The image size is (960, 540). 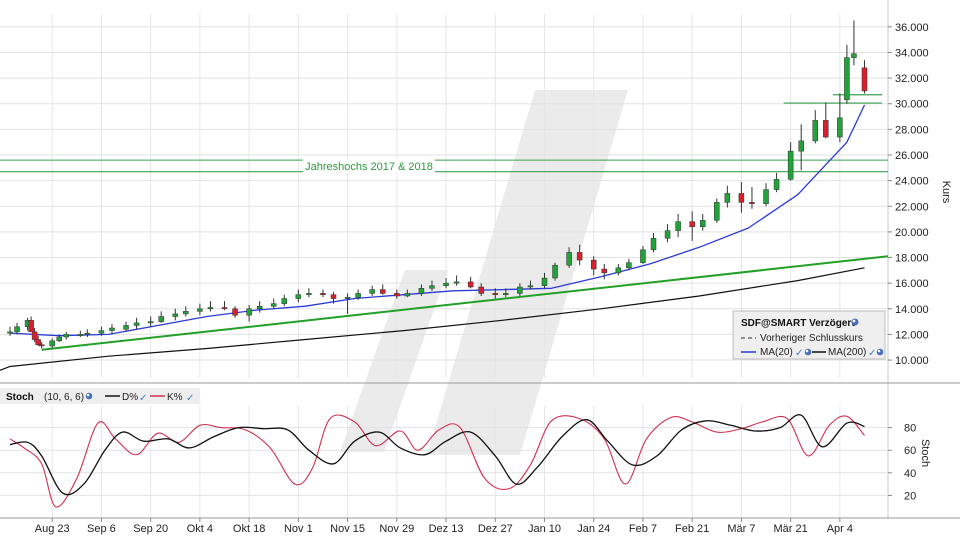 I want to click on price-tick-label: 20.000, so click(x=912, y=233).